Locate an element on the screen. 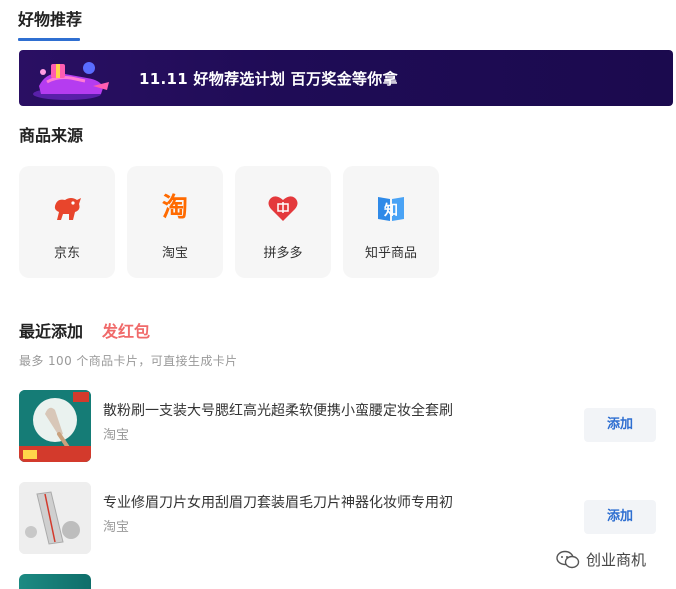  pinduoduo-heart-icon is located at coordinates (283, 208).